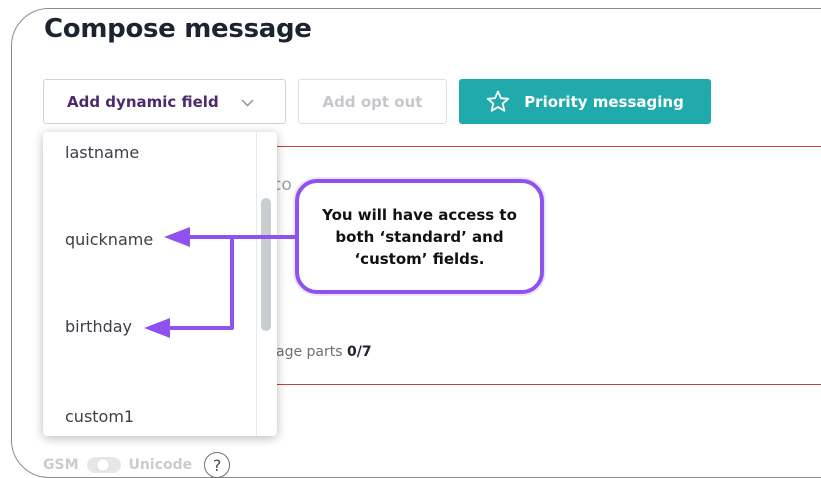 This screenshot has height=478, width=821. Describe the element at coordinates (200, 283) in the screenshot. I see `arrow-to-birthday` at that location.